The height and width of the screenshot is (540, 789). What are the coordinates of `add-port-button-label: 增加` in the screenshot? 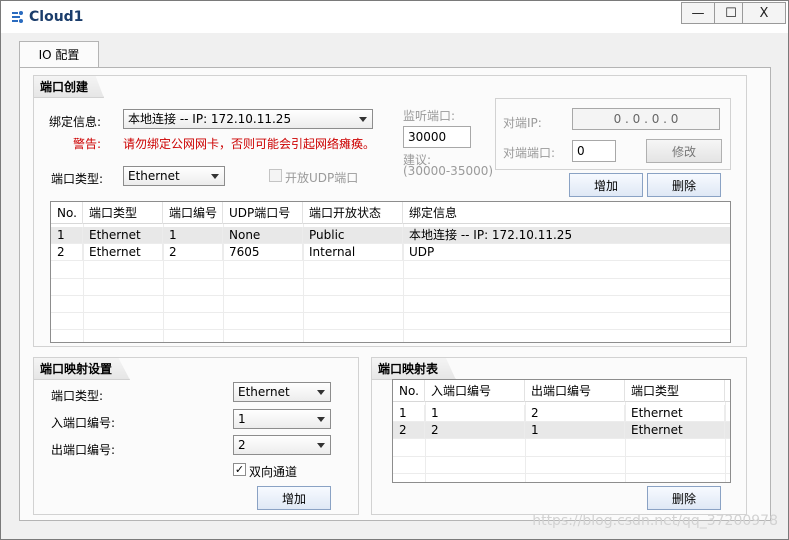 It's located at (605, 185).